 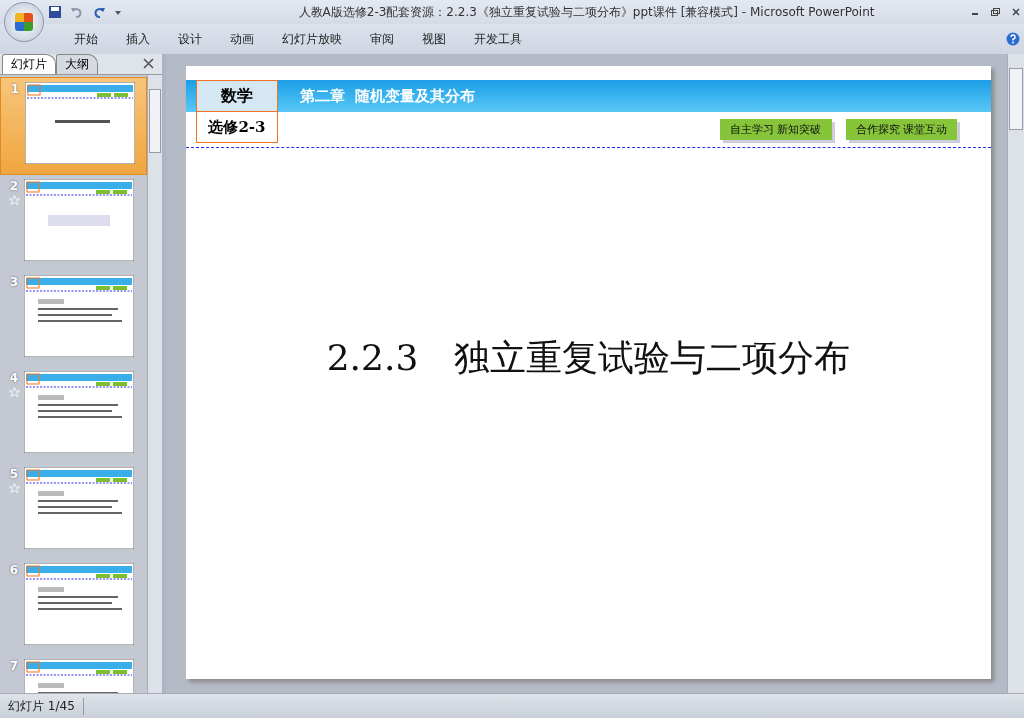 What do you see at coordinates (901, 129) in the screenshot?
I see `nav-button: 合作探究 课堂互动` at bounding box center [901, 129].